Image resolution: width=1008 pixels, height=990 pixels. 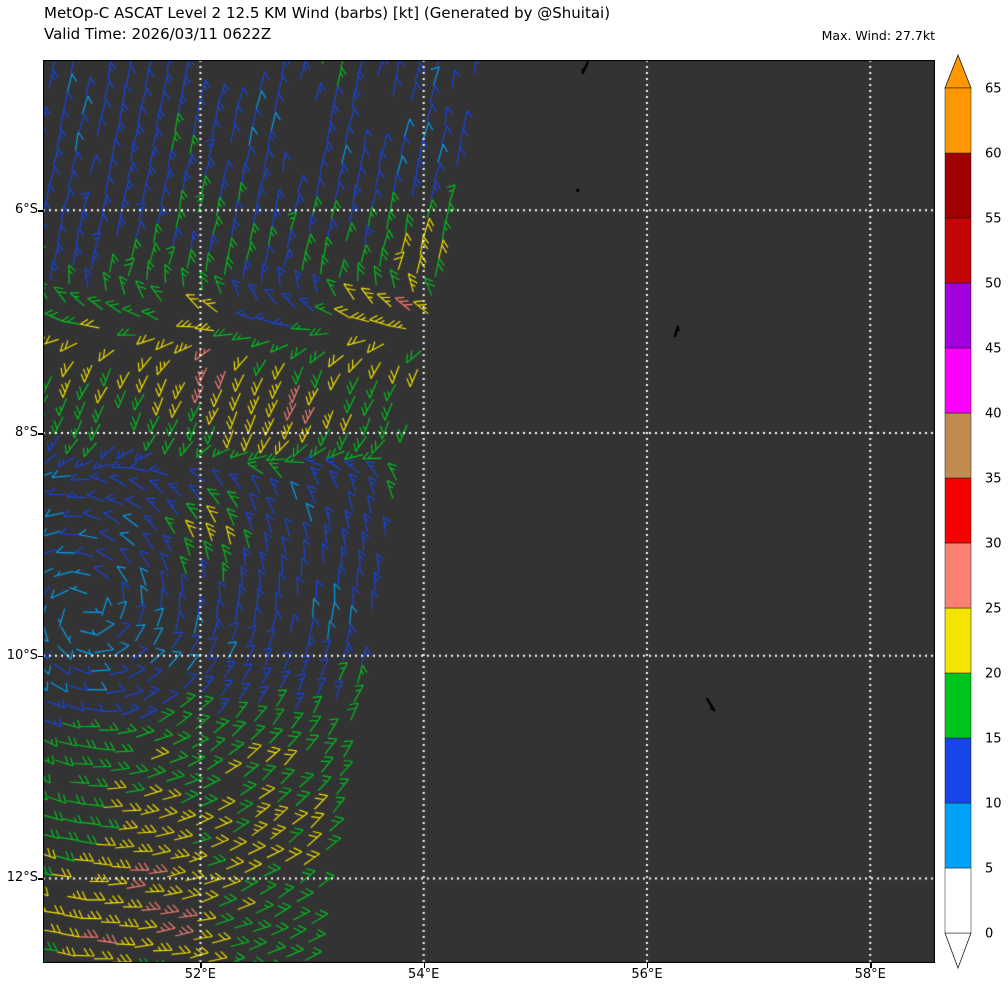 I want to click on colorbar-tick-label: 50, so click(x=993, y=284).